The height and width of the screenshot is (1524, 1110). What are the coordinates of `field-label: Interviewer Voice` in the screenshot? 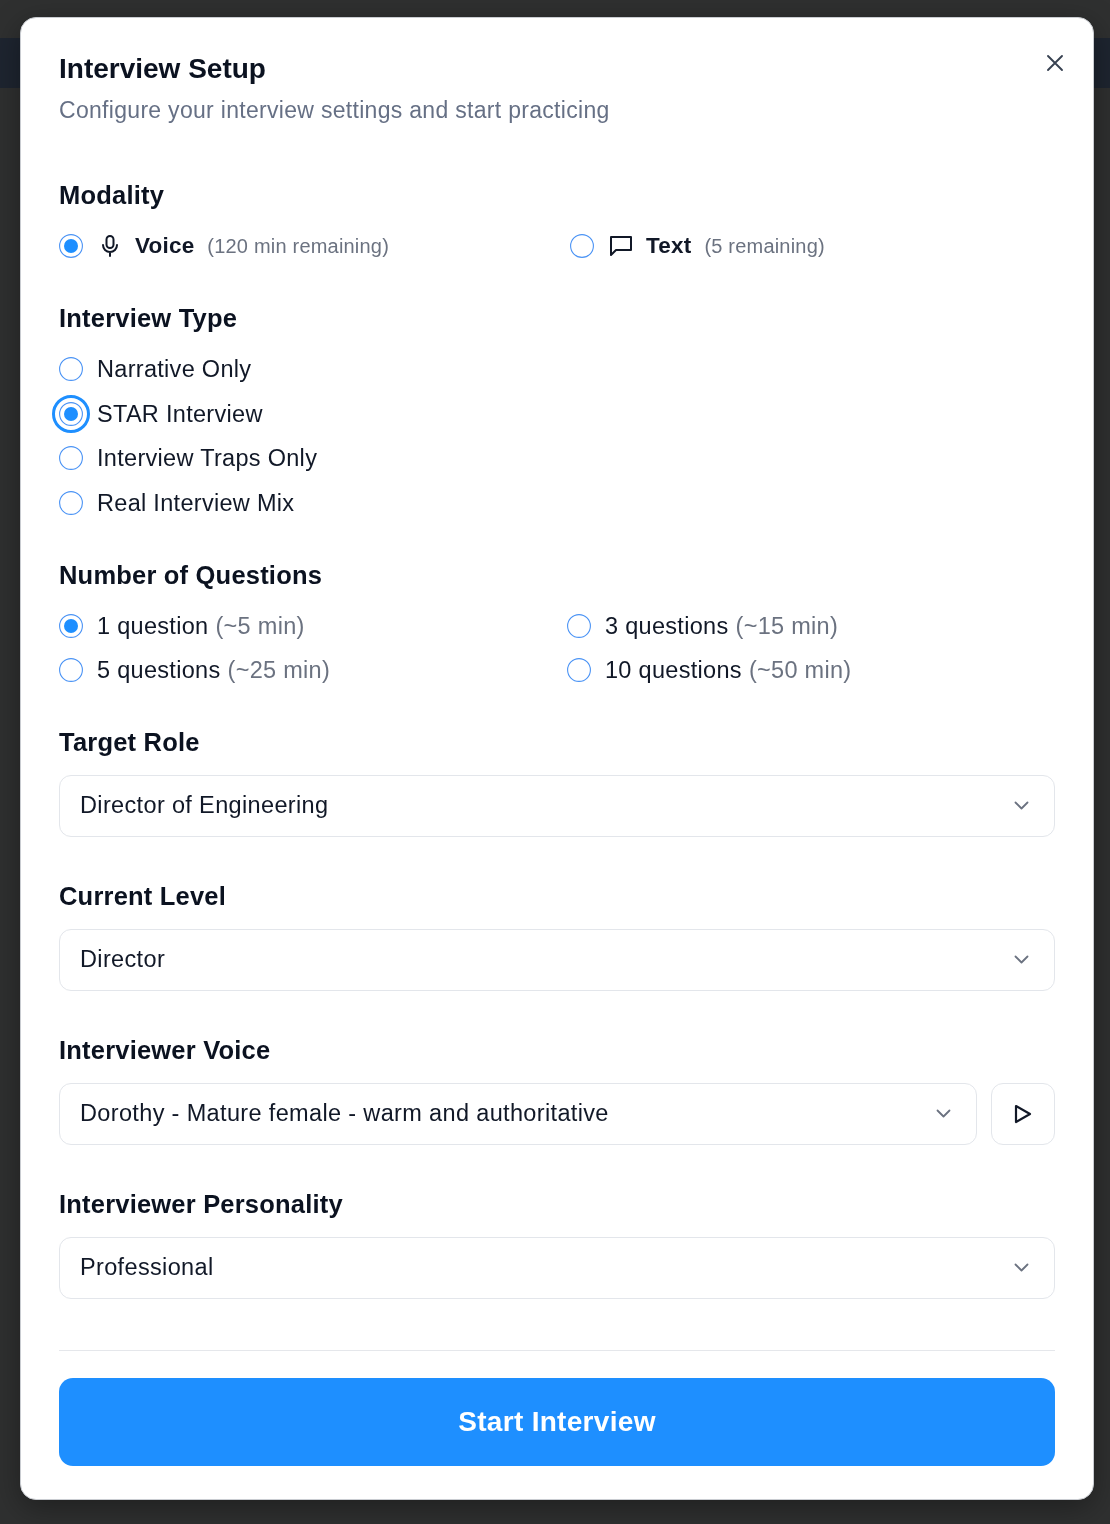 It's located at (165, 1049).